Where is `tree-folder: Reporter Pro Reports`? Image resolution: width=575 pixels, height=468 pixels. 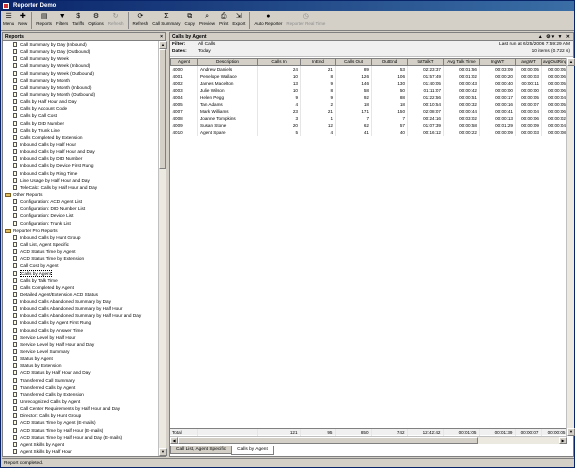 tree-folder: Reporter Pro Reports is located at coordinates (80, 230).